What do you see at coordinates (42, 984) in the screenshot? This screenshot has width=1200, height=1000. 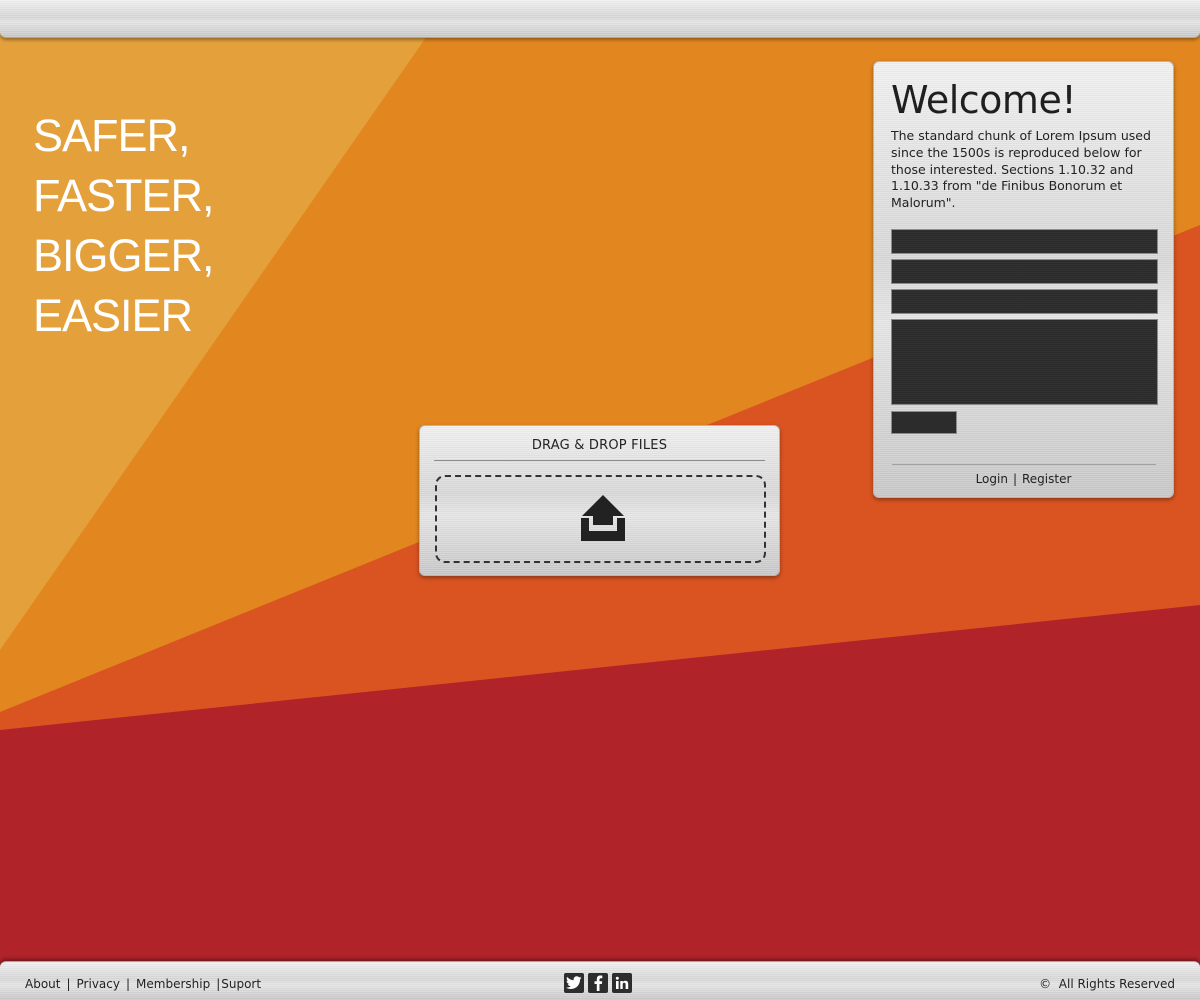 I see `footer-link-about: About` at bounding box center [42, 984].